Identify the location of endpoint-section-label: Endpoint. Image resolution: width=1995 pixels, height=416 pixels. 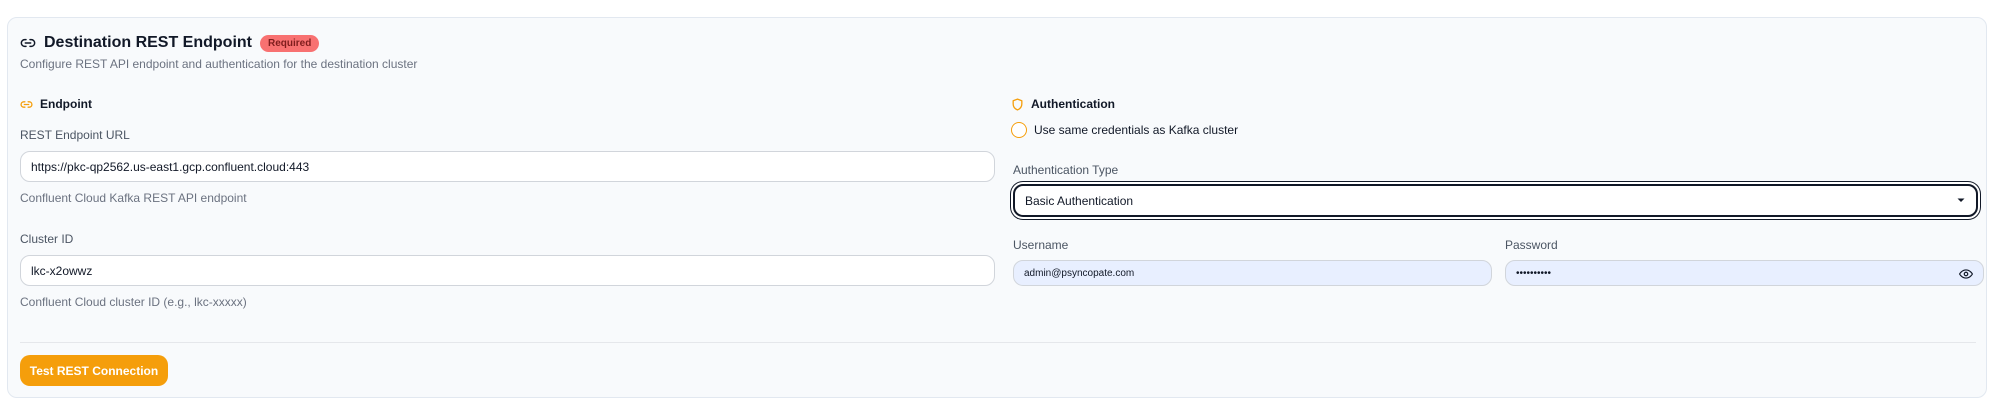
(66, 104).